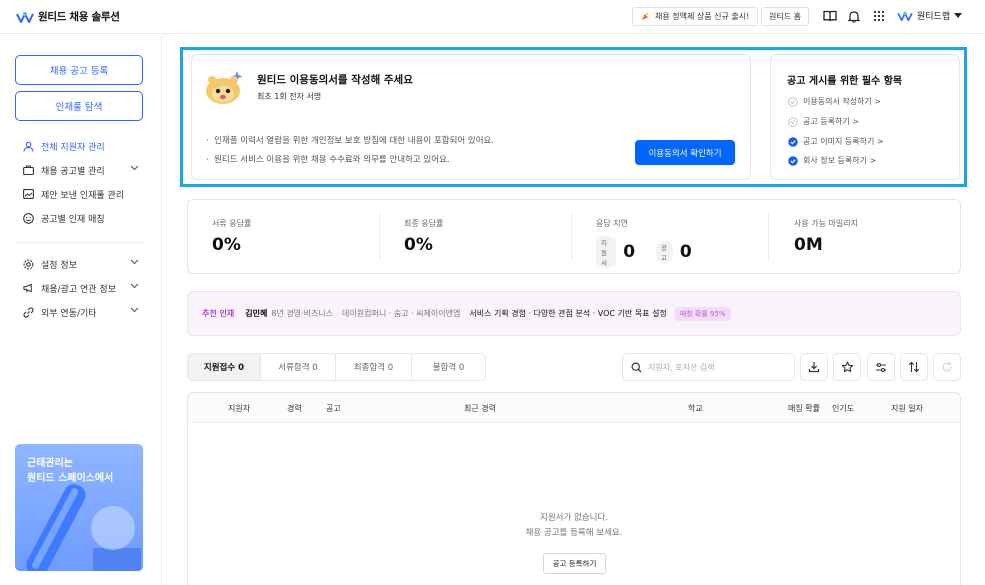 This screenshot has width=985, height=585. What do you see at coordinates (80, 242) in the screenshot?
I see `sidebar-divider` at bounding box center [80, 242].